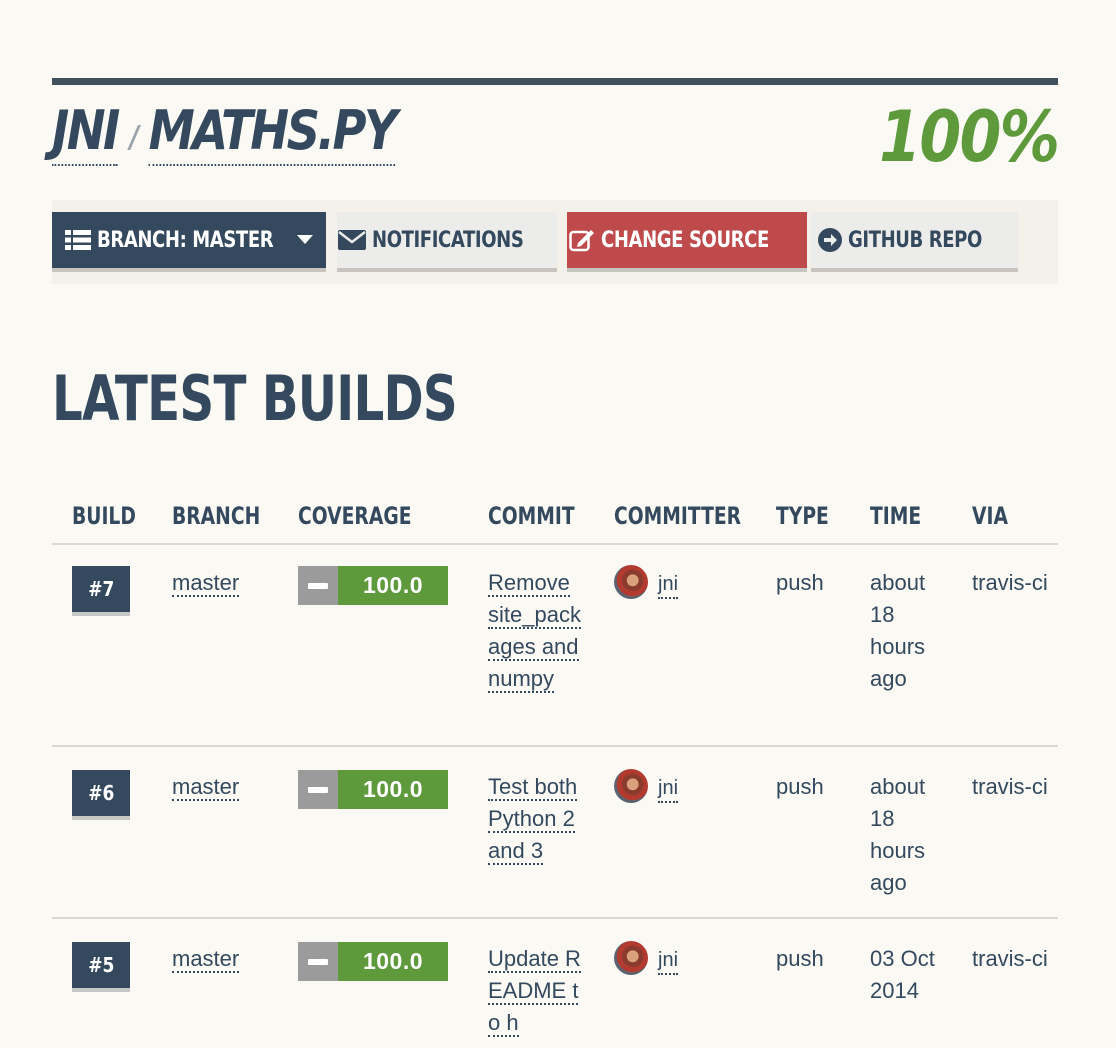 The width and height of the screenshot is (1116, 1048). I want to click on notifications-button-label: NOTIFICATIONS, so click(447, 240).